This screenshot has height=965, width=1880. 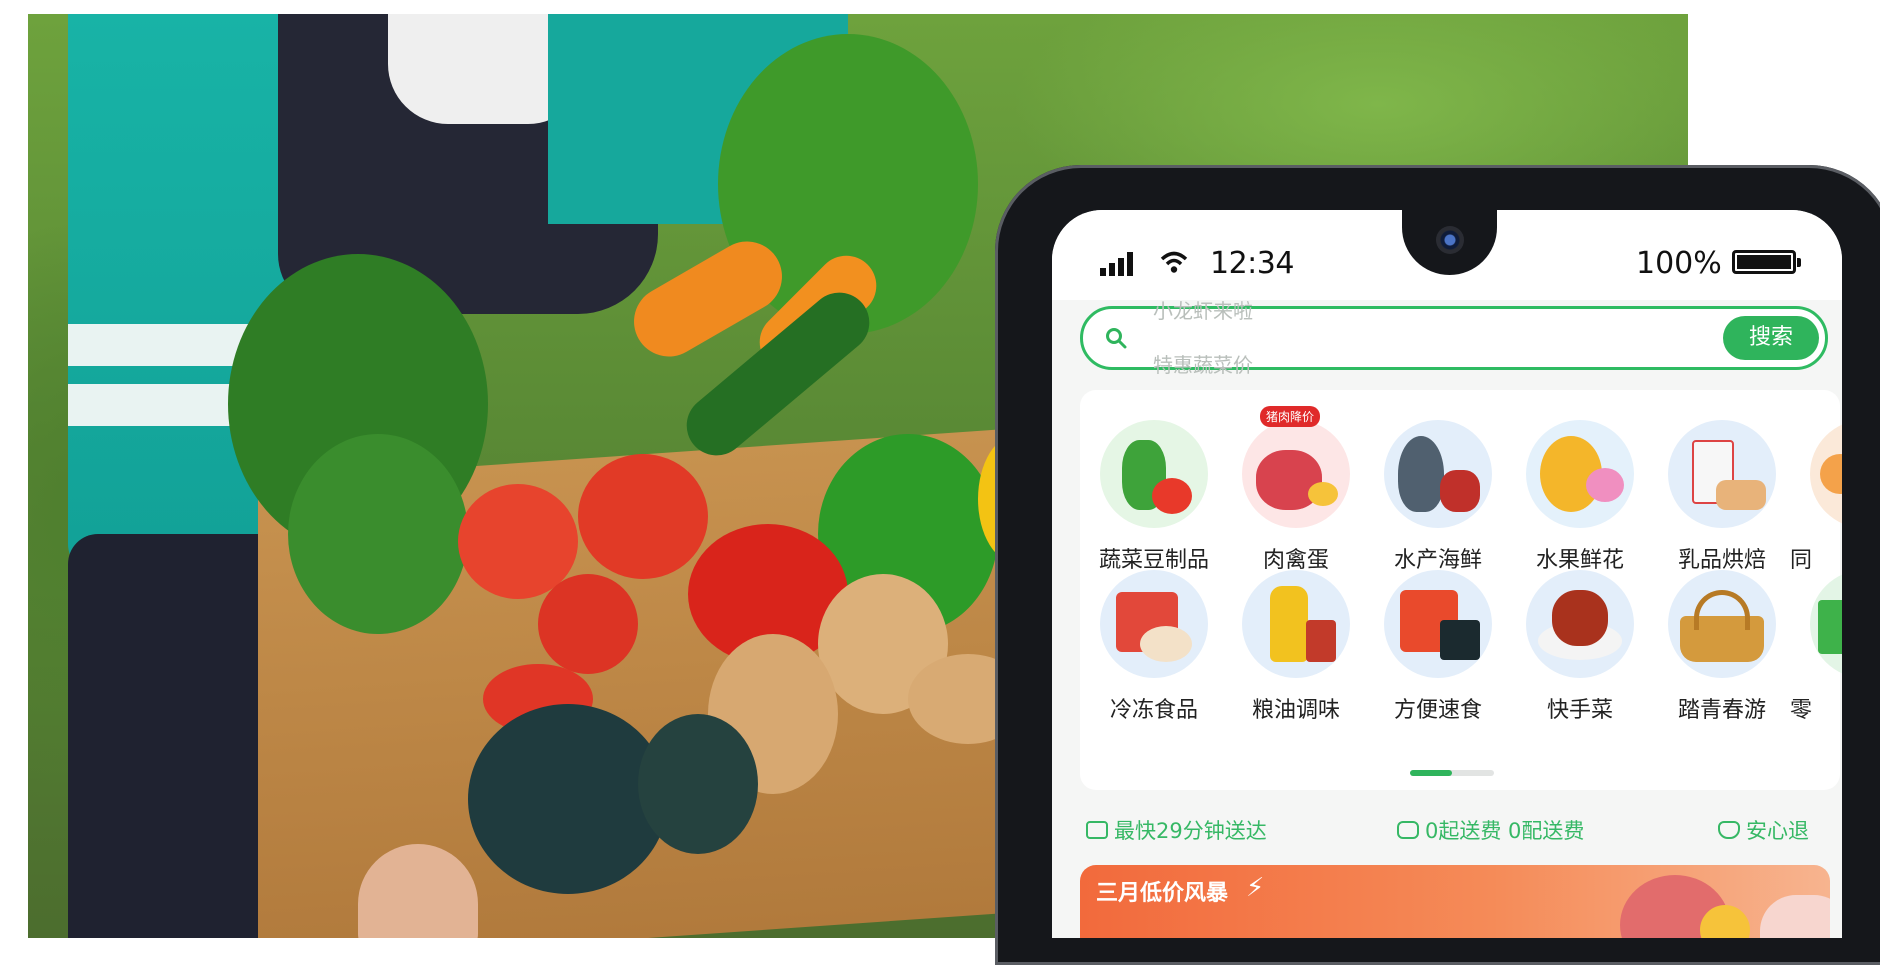 I want to click on category-item: 方便速食, so click(x=1434, y=636).